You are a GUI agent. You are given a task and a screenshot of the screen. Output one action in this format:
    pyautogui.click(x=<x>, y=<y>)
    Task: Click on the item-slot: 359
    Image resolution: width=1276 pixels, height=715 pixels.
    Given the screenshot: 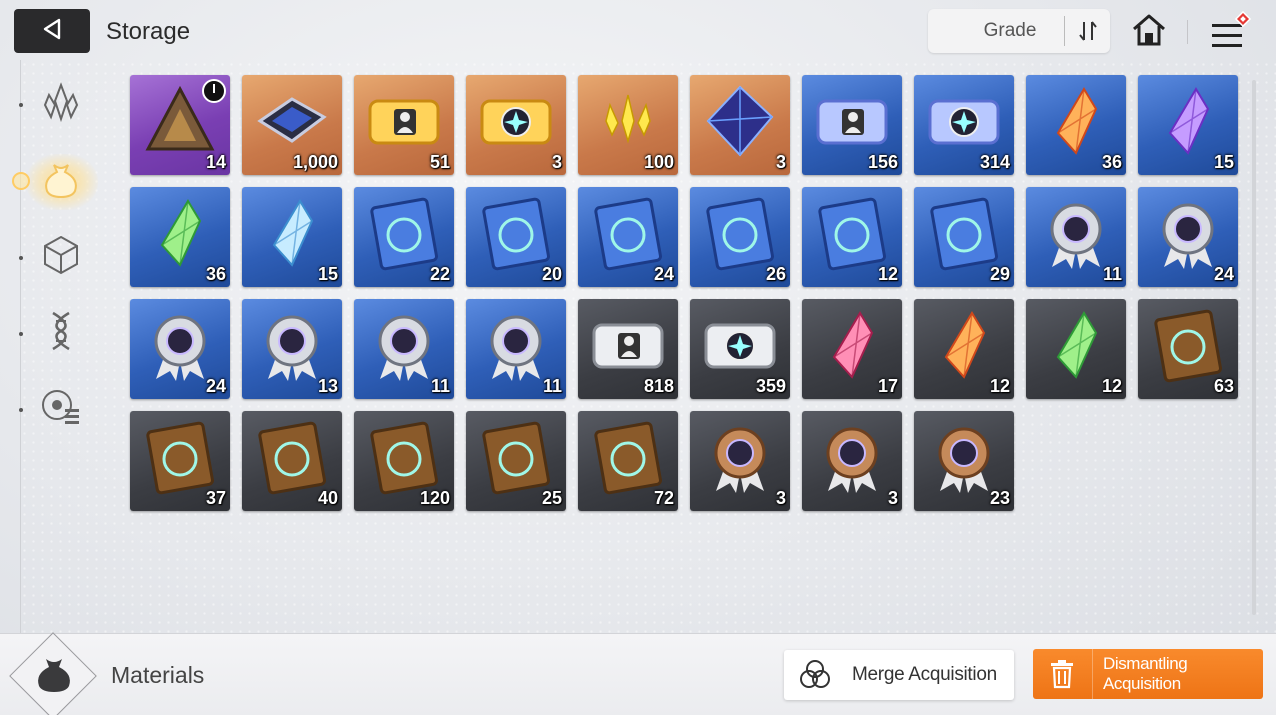 What is the action you would take?
    pyautogui.click(x=740, y=349)
    